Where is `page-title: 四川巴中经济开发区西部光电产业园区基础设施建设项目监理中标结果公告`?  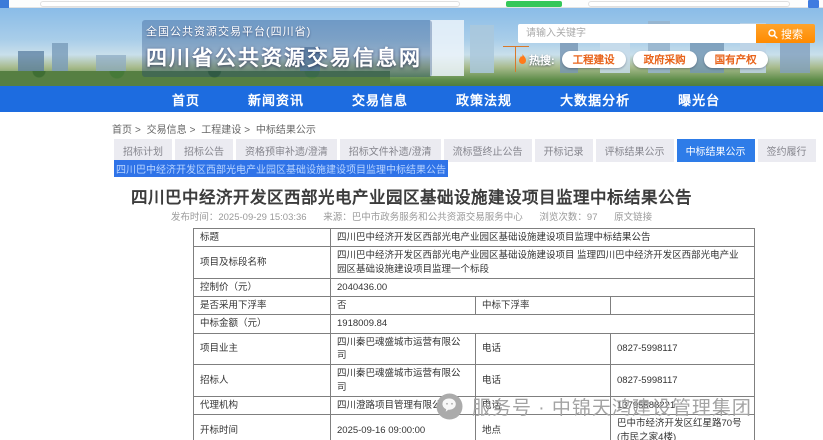 page-title: 四川巴中经济开发区西部光电产业园区基础设施建设项目监理中标结果公告 is located at coordinates (411, 198).